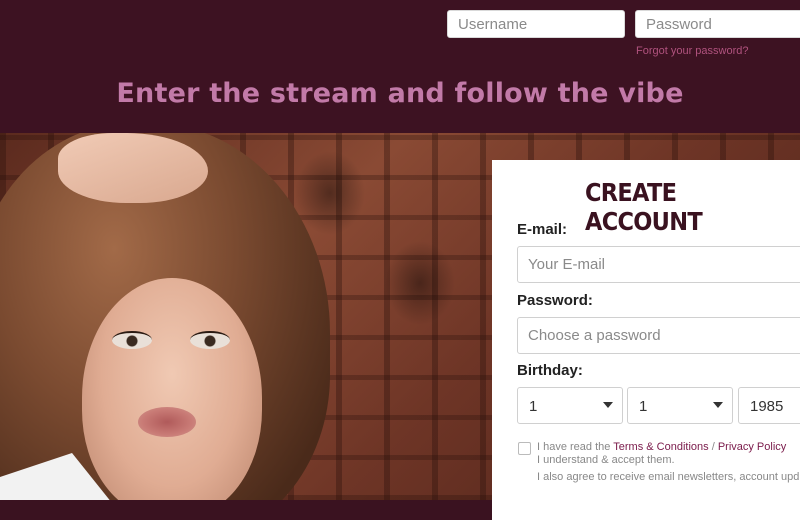 This screenshot has height=520, width=800. Describe the element at coordinates (692, 51) in the screenshot. I see `forgot-password-link: Forgot your password?` at that location.